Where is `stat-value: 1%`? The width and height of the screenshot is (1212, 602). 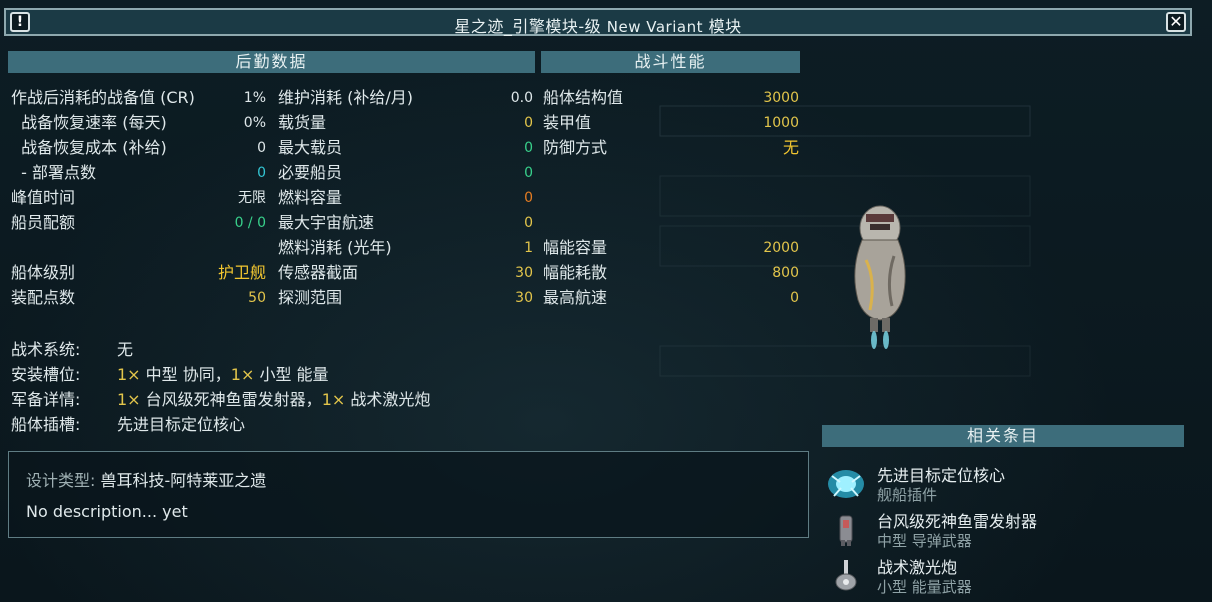 stat-value: 1% is located at coordinates (254, 98).